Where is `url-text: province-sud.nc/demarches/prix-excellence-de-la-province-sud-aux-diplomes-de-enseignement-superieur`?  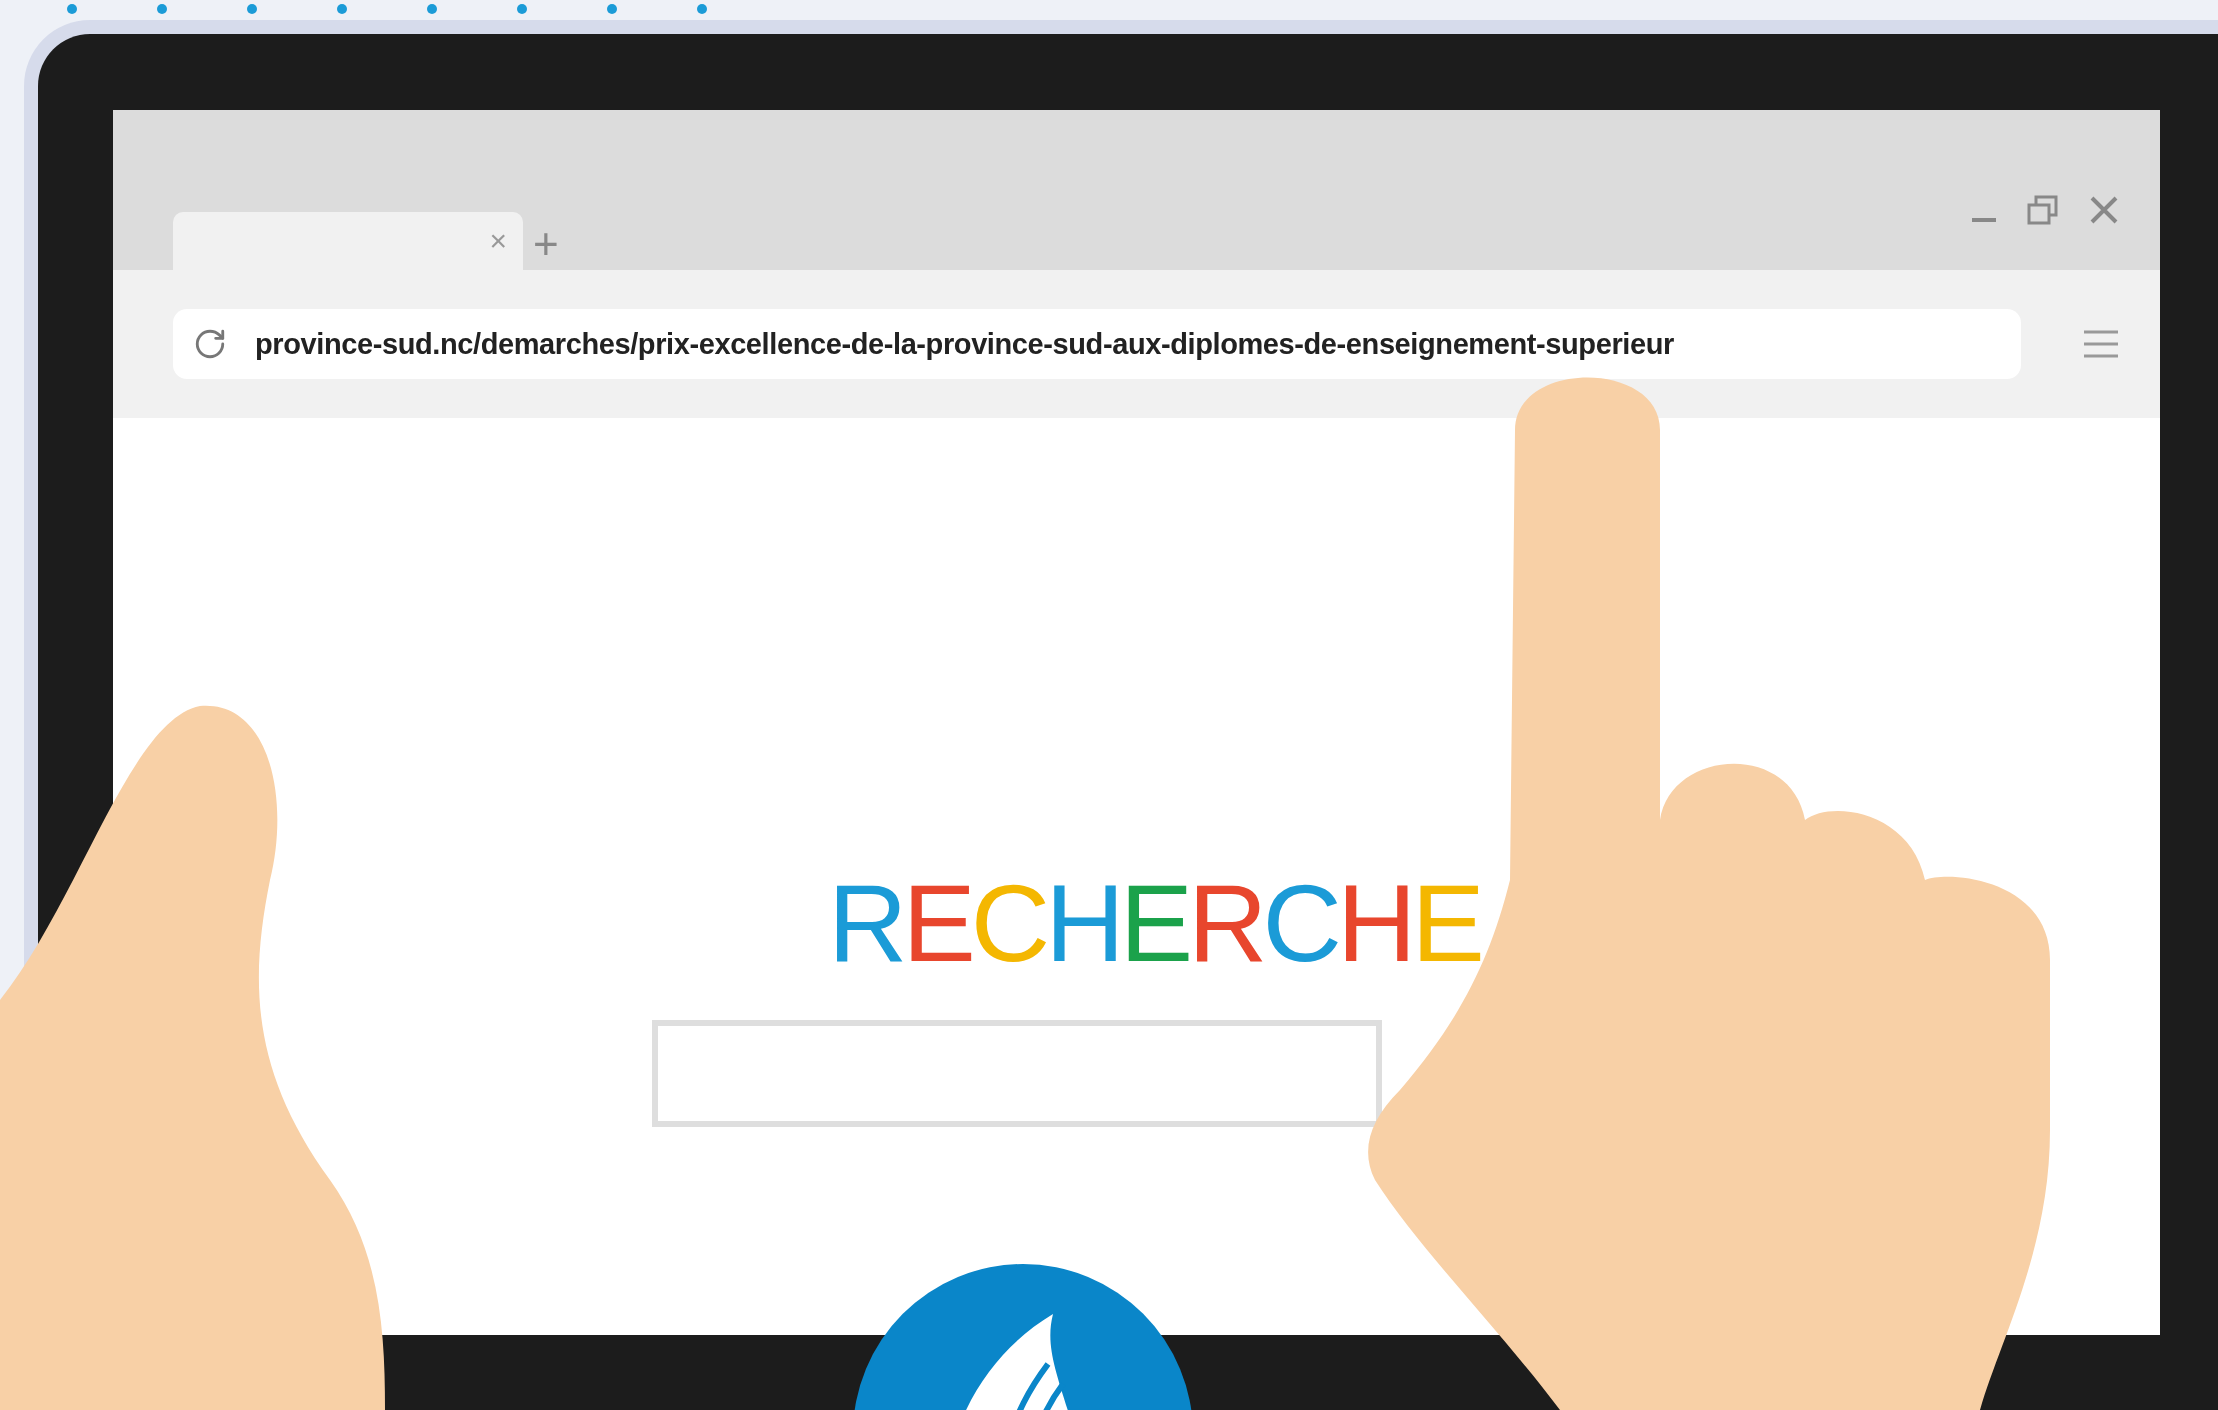 url-text: province-sud.nc/demarches/prix-excellence-de-la-province-sud-aux-diplomes-de-enseignement-superieur is located at coordinates (964, 344).